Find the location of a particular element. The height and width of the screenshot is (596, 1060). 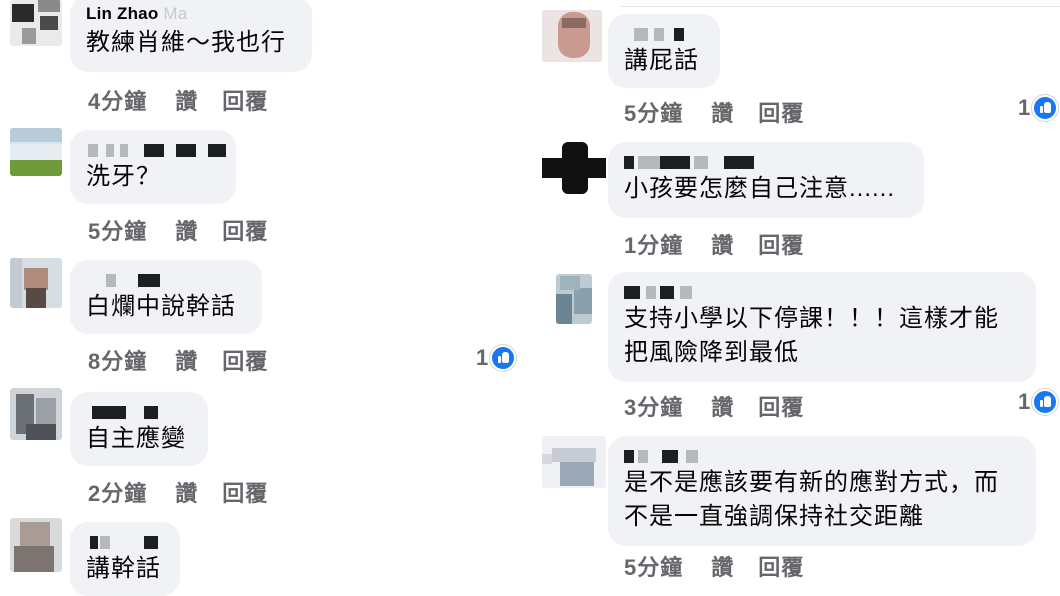

comment-text-line: 把風險降到最低 is located at coordinates (711, 352).